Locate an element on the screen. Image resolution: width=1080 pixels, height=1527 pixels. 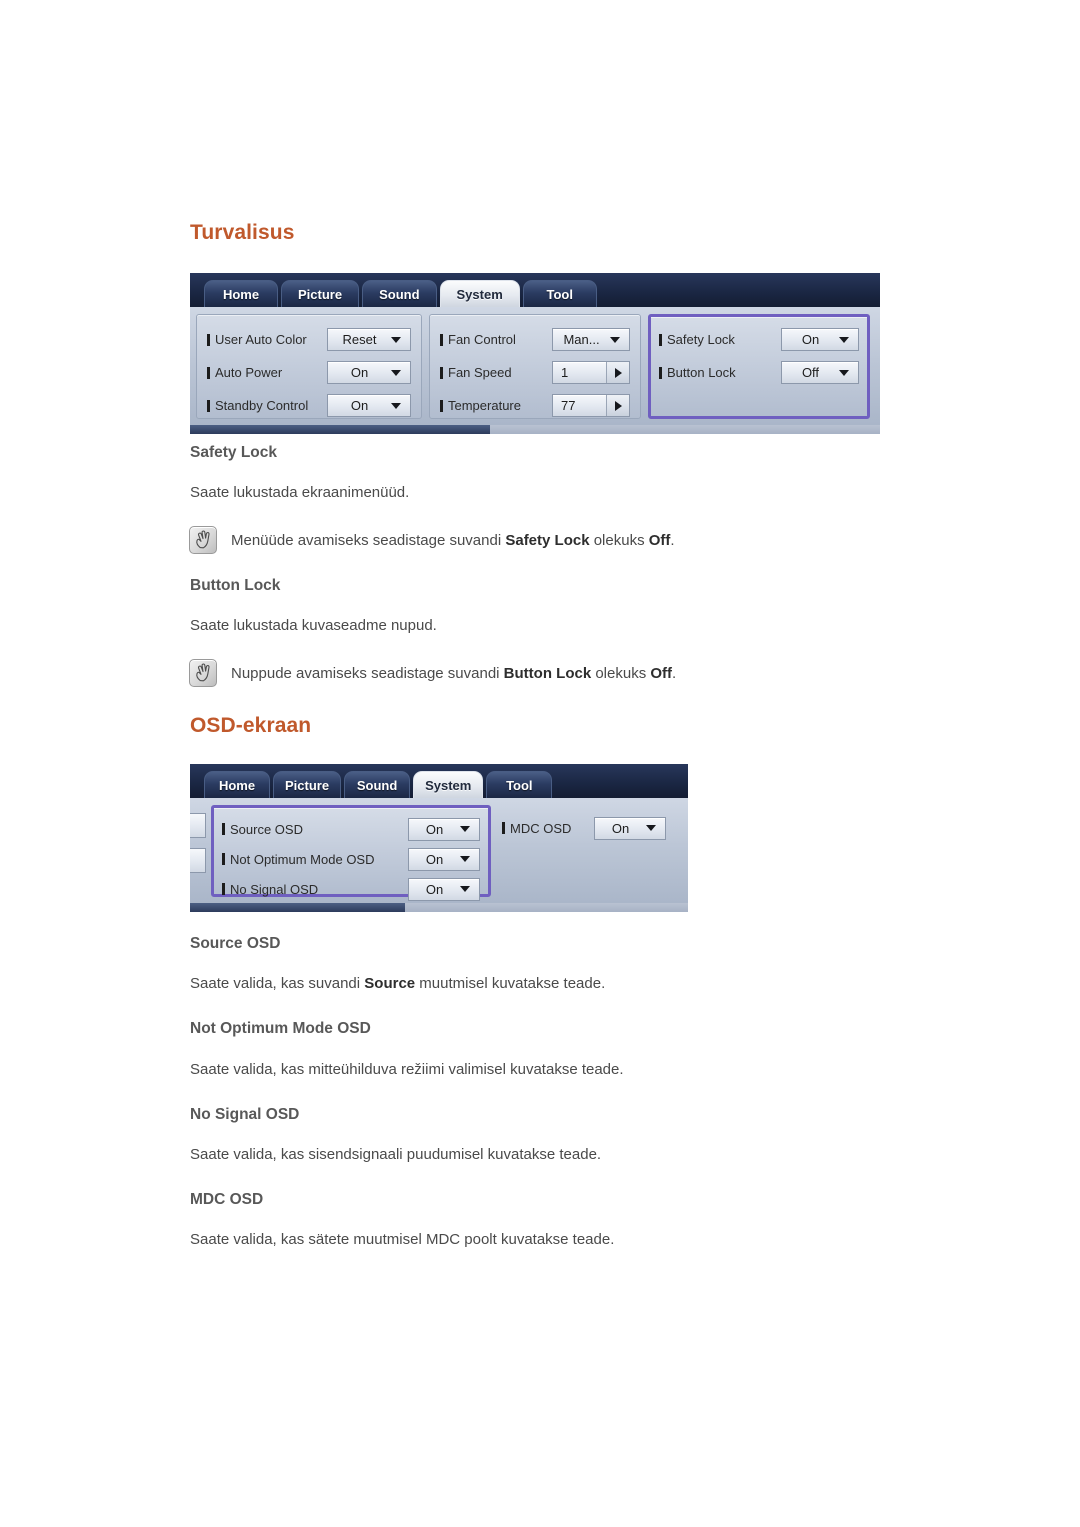
osd-dropdown-button-lock: Off is located at coordinates (820, 372).